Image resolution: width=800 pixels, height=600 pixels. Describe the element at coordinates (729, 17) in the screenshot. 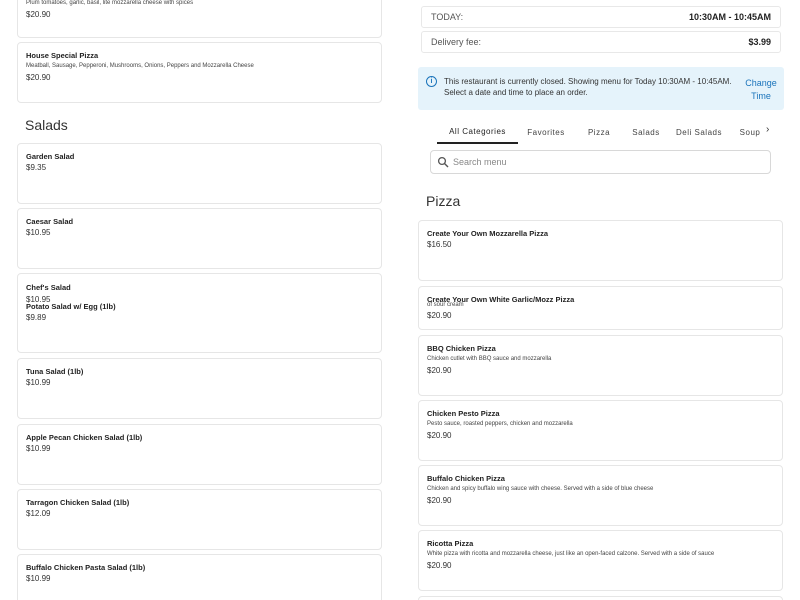

I see `hours-value: 10:30AM - 10:45AM` at that location.